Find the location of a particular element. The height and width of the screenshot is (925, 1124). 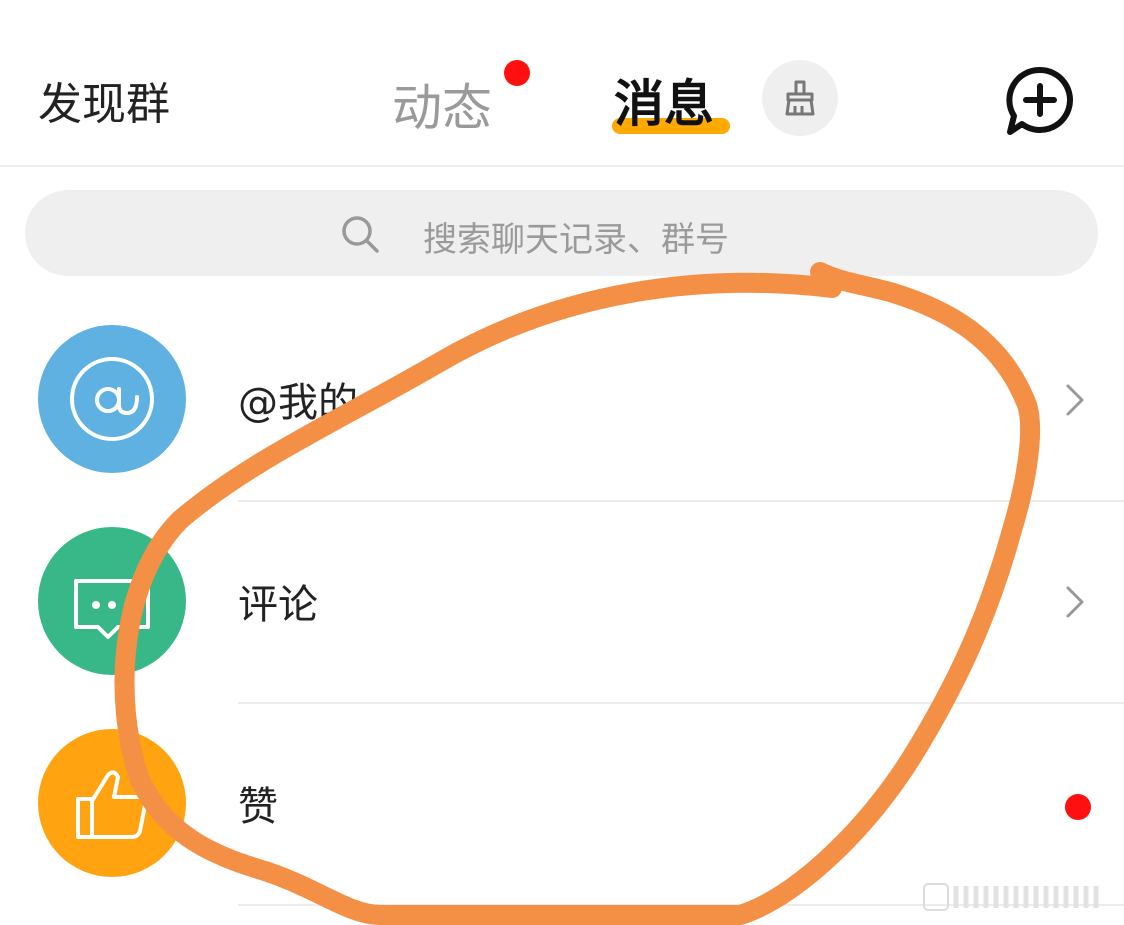

feed-unread-dot is located at coordinates (517, 73).